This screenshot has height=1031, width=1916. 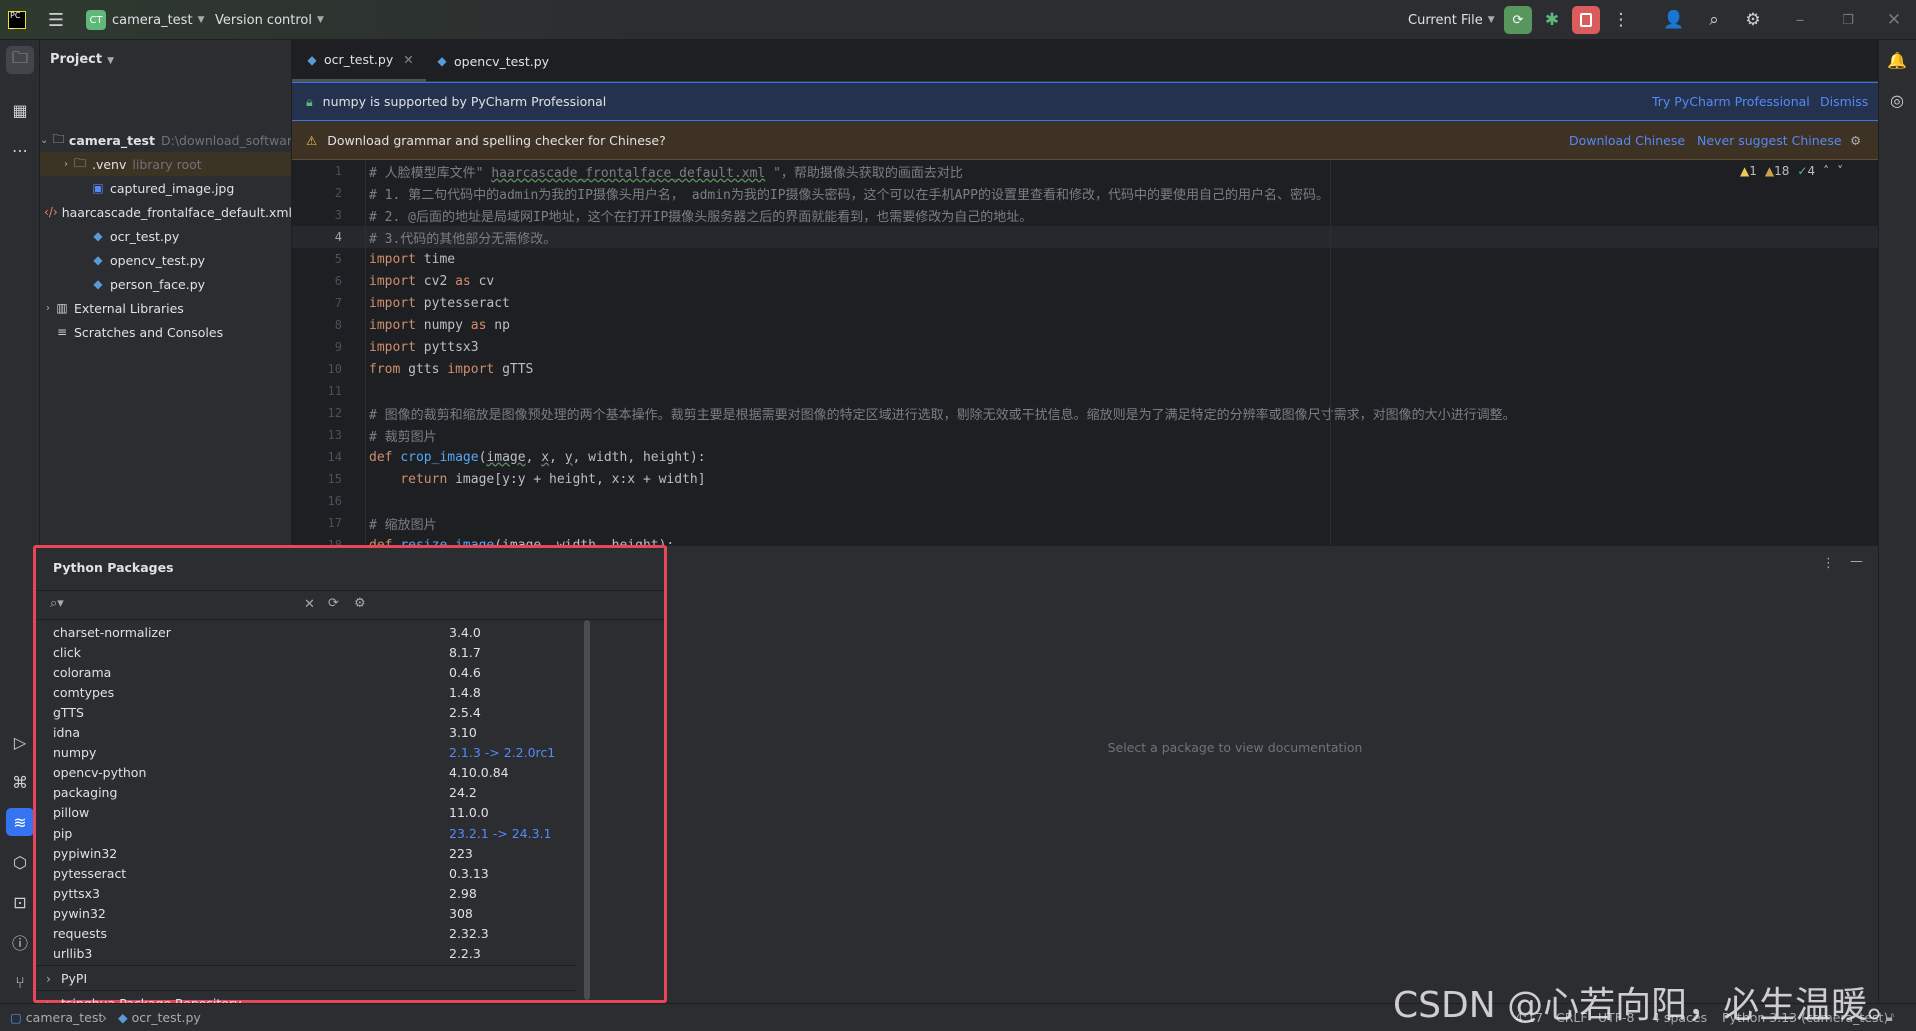 What do you see at coordinates (323, 712) in the screenshot?
I see `package-row: gTTS 2.5.4` at bounding box center [323, 712].